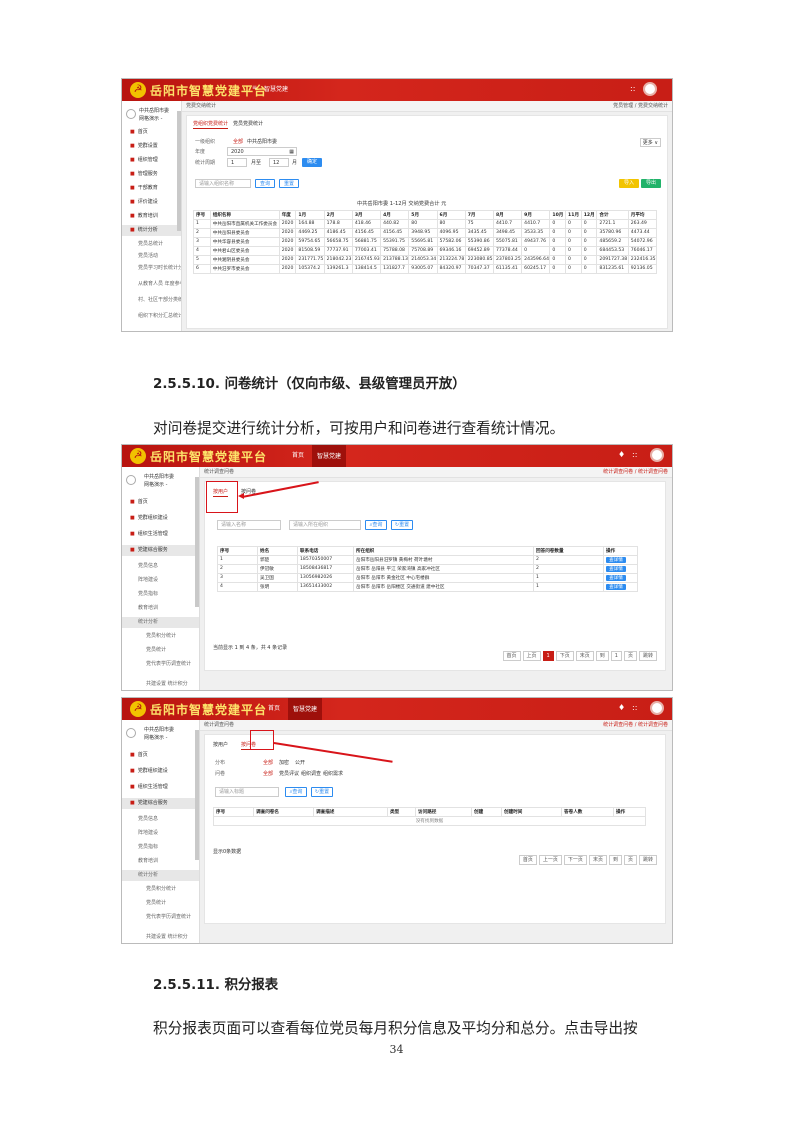 This screenshot has height=1122, width=793. Describe the element at coordinates (238, 141) in the screenshot. I see `org-option-all: 全部` at that location.